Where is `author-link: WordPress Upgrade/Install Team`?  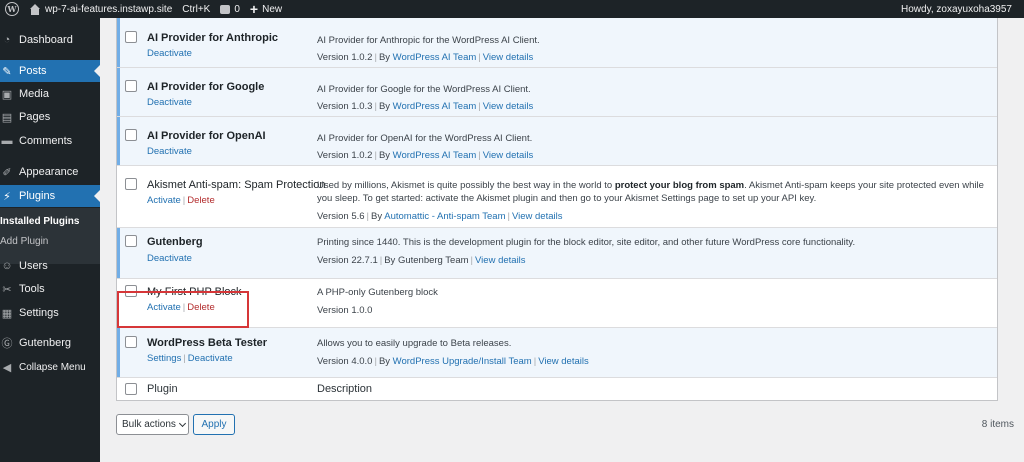 author-link: WordPress Upgrade/Install Team is located at coordinates (462, 361).